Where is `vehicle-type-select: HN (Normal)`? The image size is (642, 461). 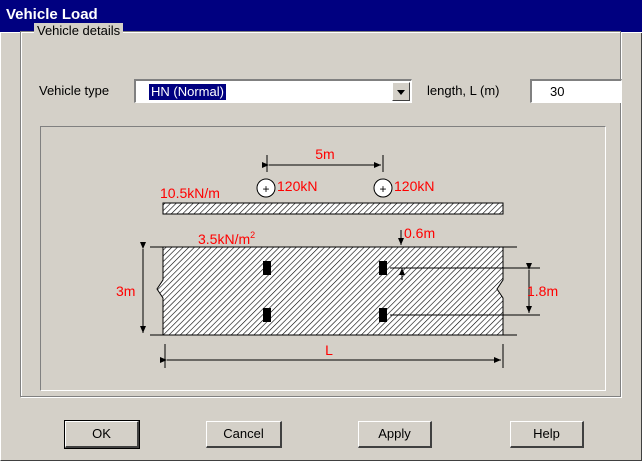 vehicle-type-select: HN (Normal) is located at coordinates (273, 91).